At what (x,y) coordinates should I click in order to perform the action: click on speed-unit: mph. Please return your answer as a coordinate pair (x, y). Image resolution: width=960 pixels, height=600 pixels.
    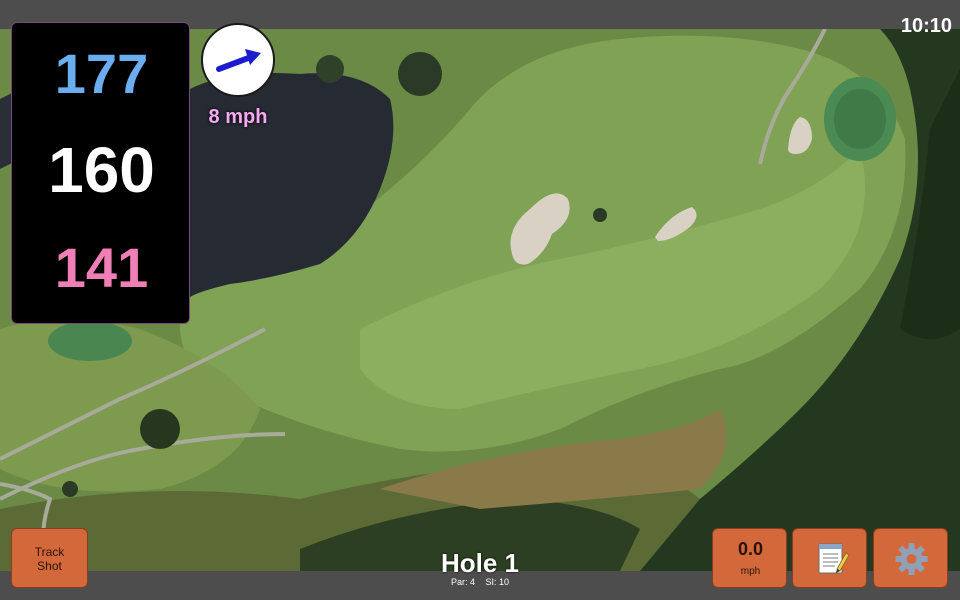
    Looking at the image, I should click on (750, 571).